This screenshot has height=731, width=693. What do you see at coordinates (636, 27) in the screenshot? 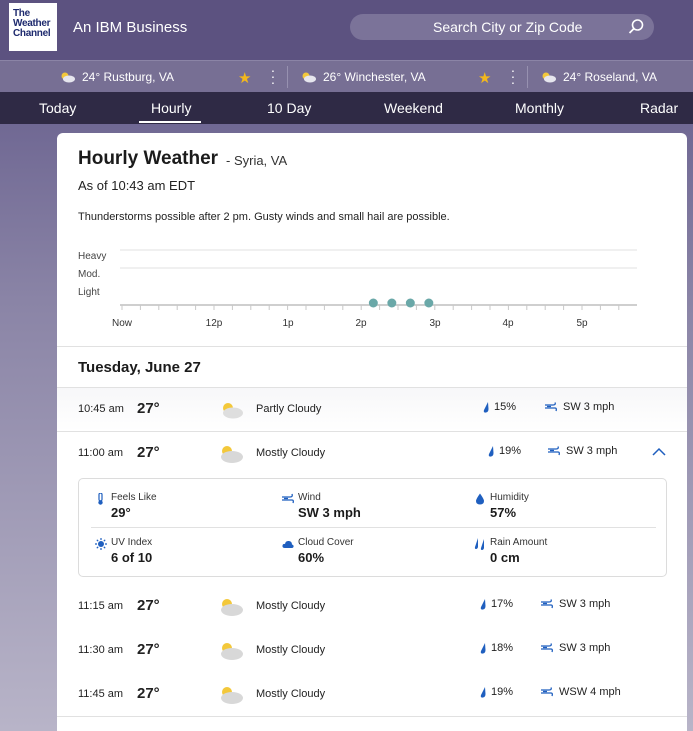
I see `search-icon` at bounding box center [636, 27].